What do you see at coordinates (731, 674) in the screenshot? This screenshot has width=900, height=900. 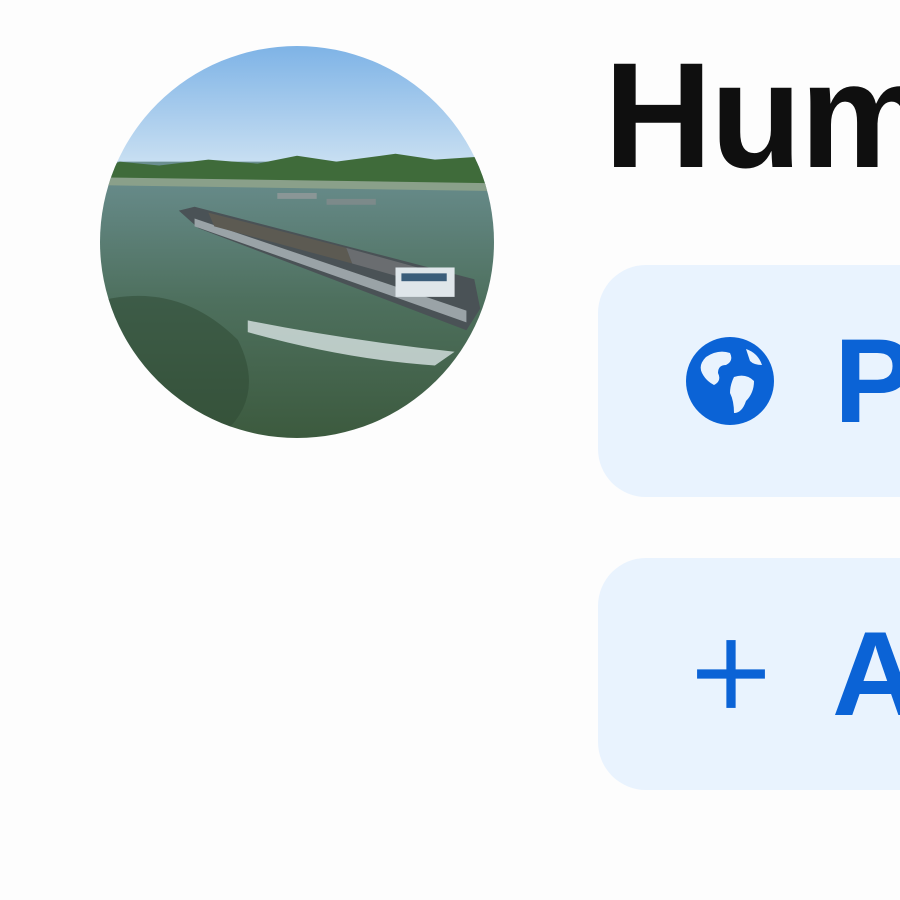 I see `plus-icon` at bounding box center [731, 674].